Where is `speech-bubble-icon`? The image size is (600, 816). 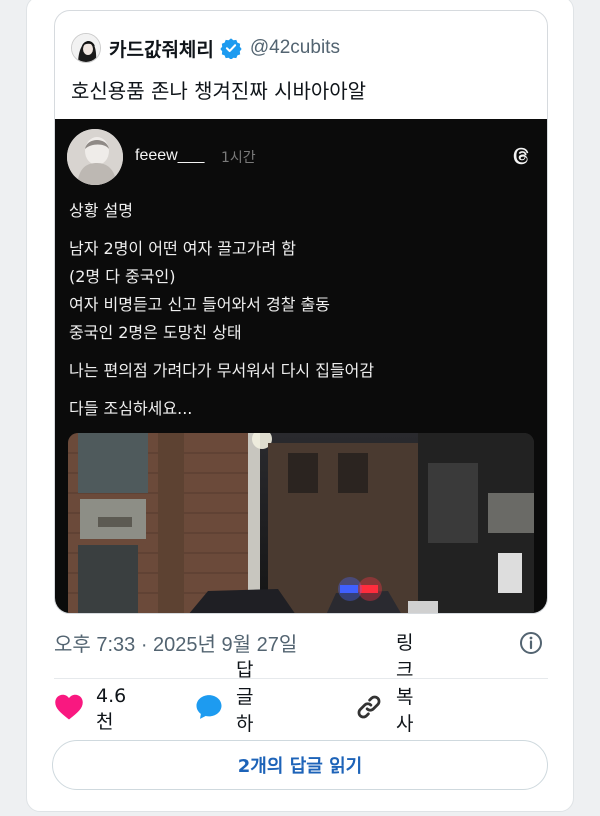
speech-bubble-icon is located at coordinates (209, 709).